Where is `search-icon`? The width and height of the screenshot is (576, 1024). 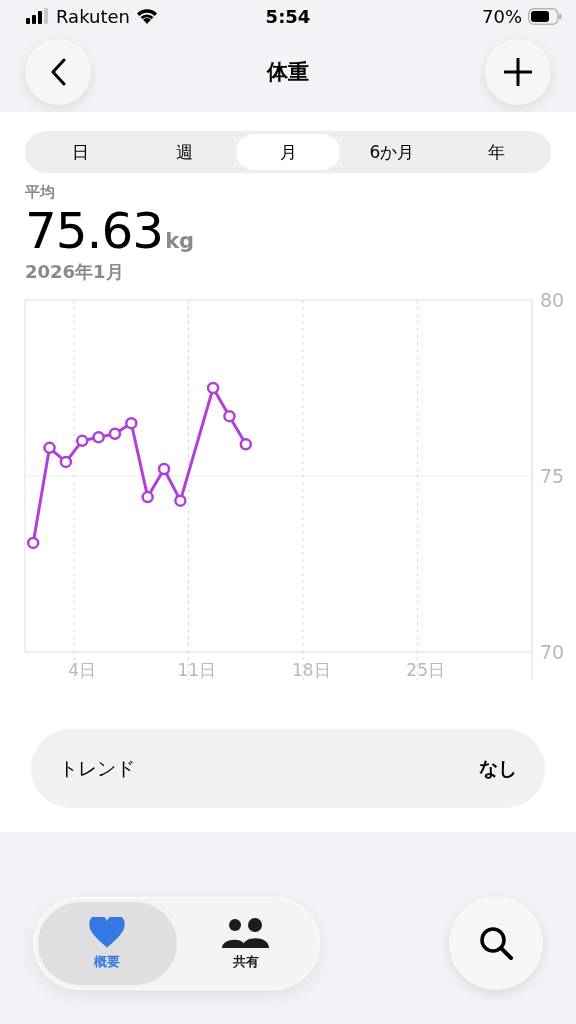 search-icon is located at coordinates (496, 943).